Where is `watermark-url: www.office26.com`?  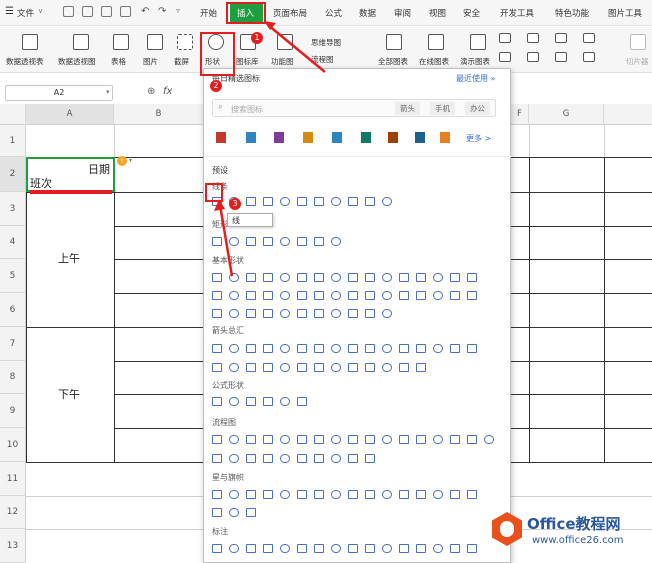 watermark-url: www.office26.com is located at coordinates (578, 540).